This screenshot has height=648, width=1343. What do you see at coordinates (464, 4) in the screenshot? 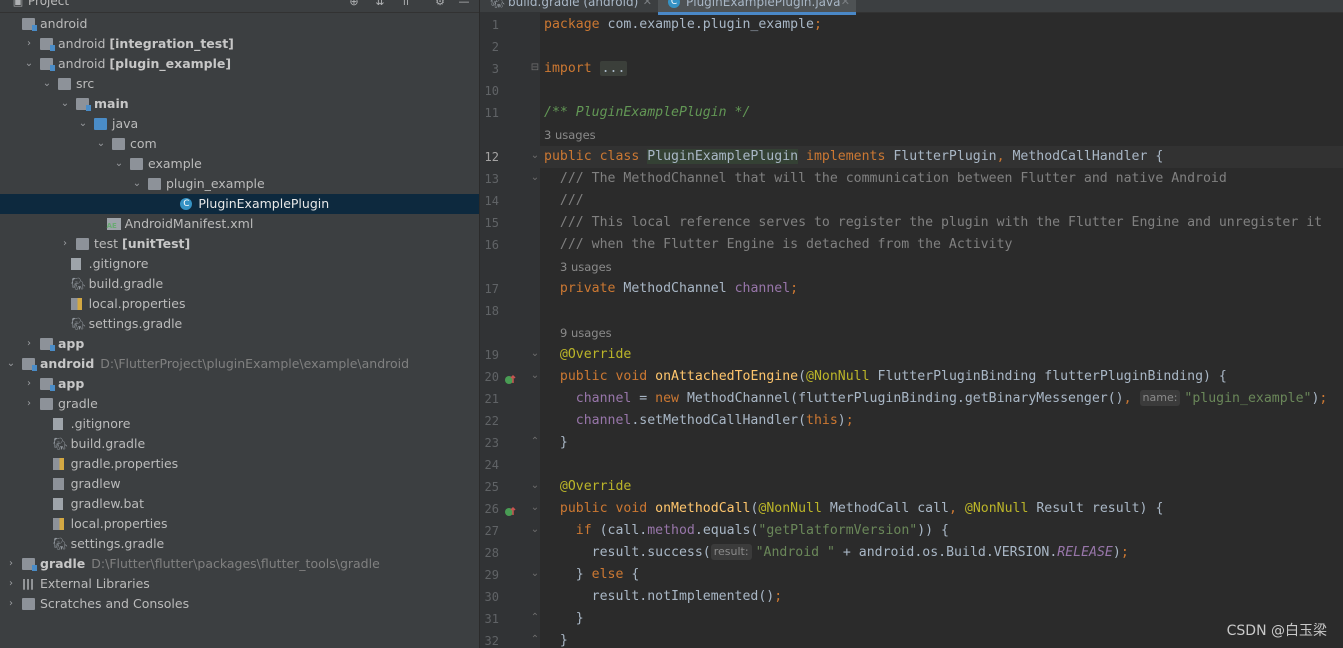
I see `hide-icon: —` at bounding box center [464, 4].